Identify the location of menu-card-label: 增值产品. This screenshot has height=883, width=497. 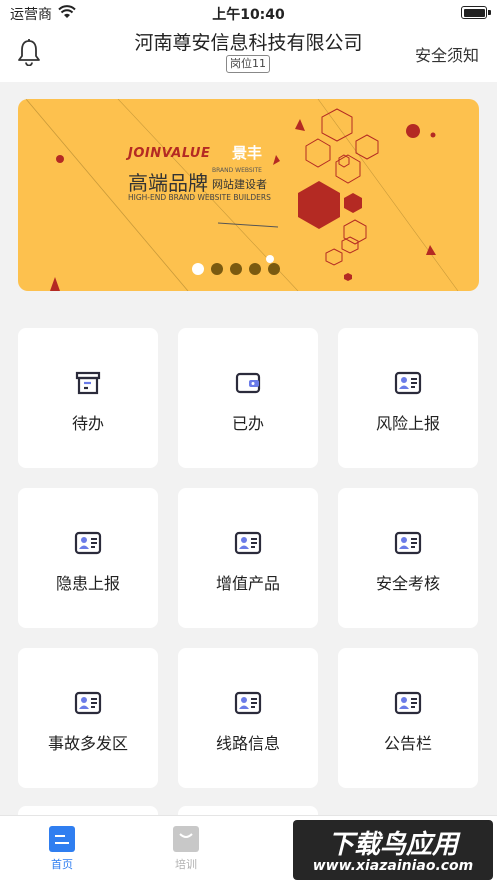
(247, 583).